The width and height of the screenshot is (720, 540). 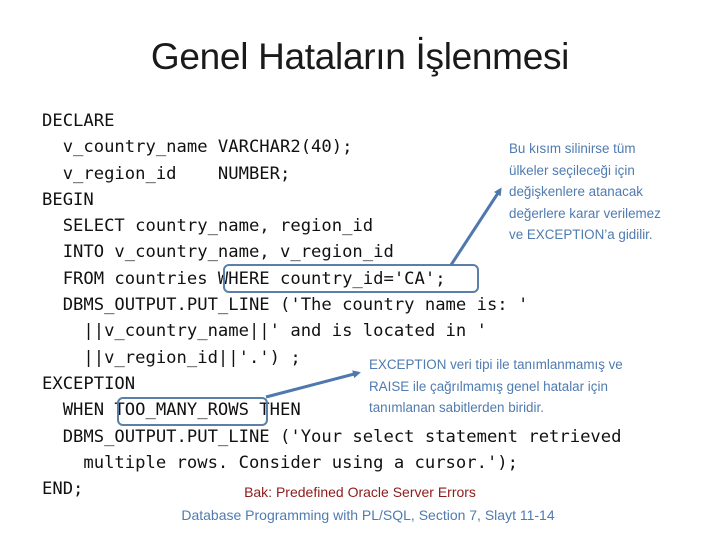 What do you see at coordinates (496, 364) in the screenshot?
I see `note-line: EXCEPTION veri tipi ile tanımlanmamış ve` at bounding box center [496, 364].